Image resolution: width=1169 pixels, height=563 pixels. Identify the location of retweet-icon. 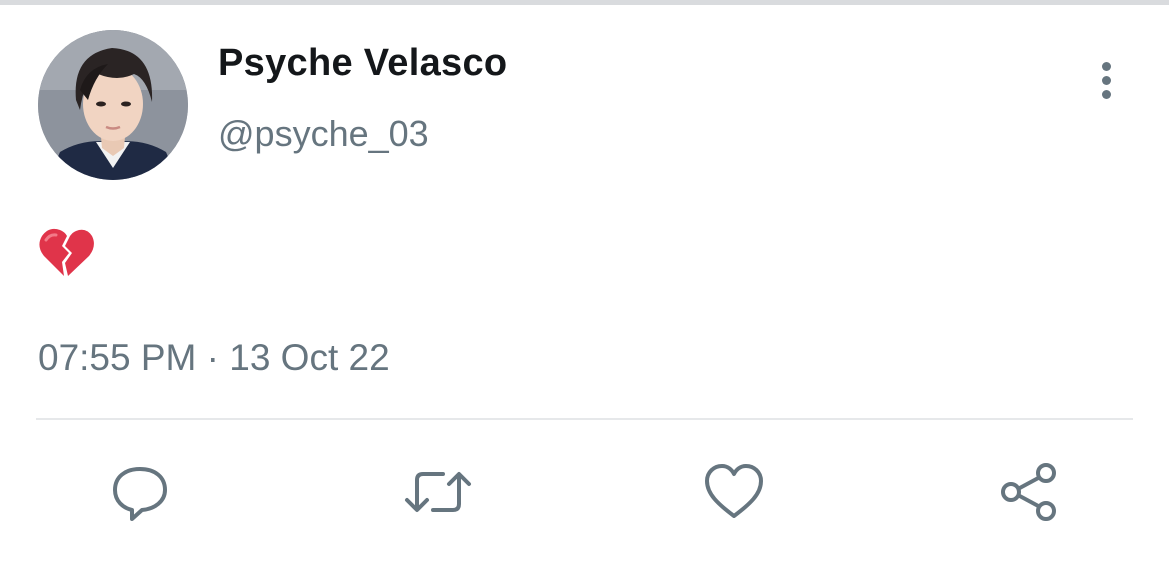
(438, 492).